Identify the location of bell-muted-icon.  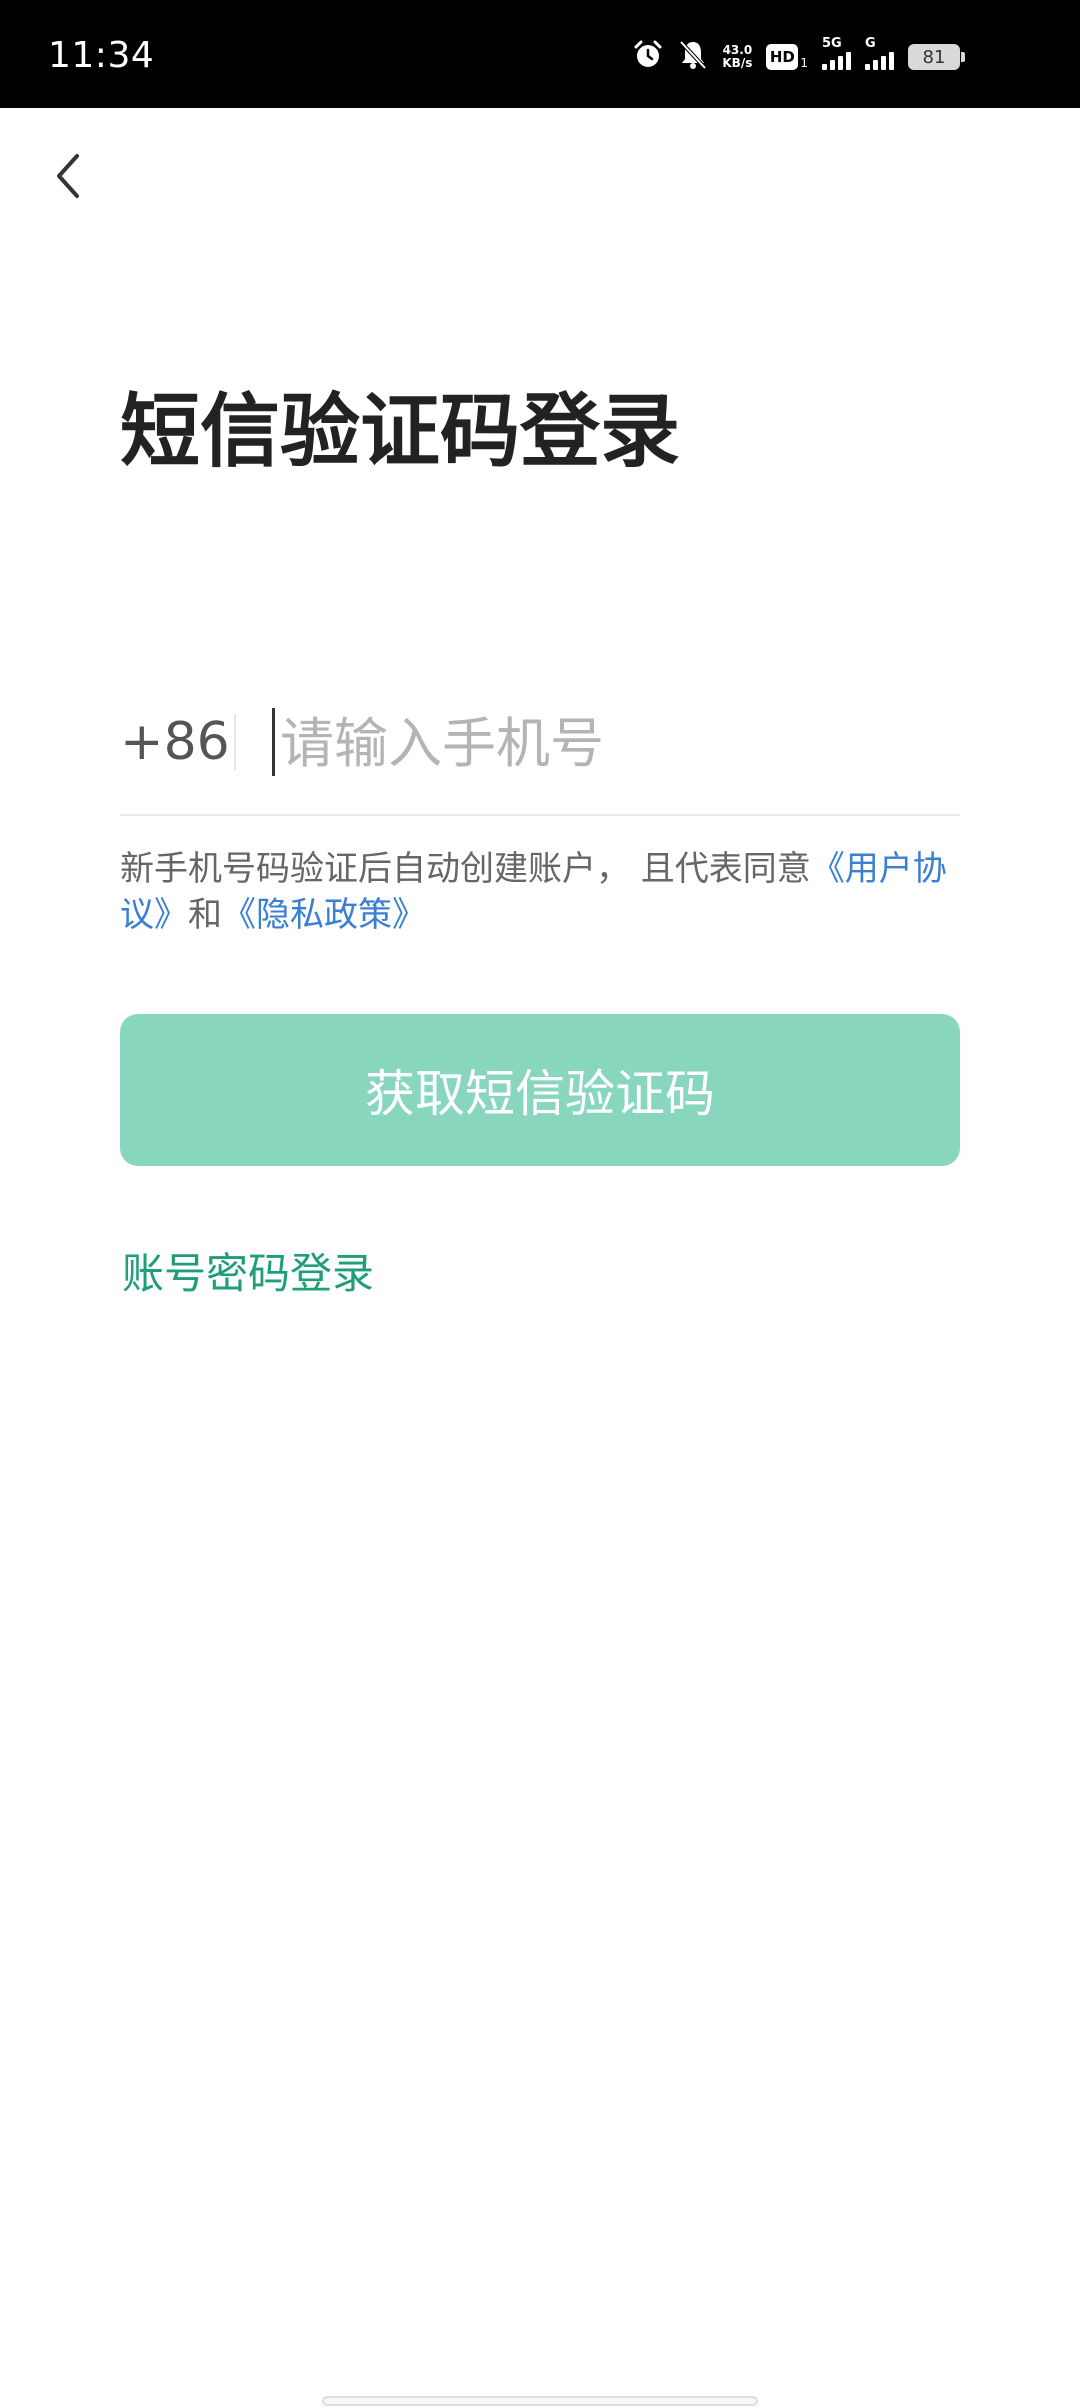
(693, 57).